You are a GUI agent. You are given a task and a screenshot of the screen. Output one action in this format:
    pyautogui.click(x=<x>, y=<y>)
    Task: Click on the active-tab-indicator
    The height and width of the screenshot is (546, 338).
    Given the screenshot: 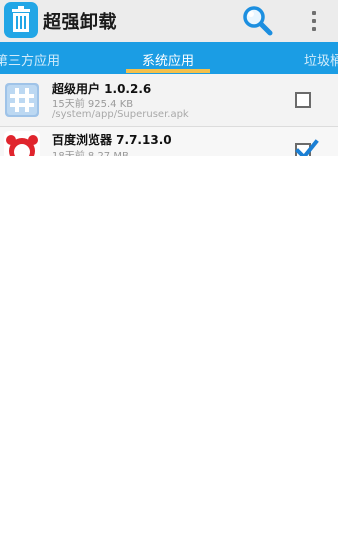 What is the action you would take?
    pyautogui.click(x=168, y=71)
    